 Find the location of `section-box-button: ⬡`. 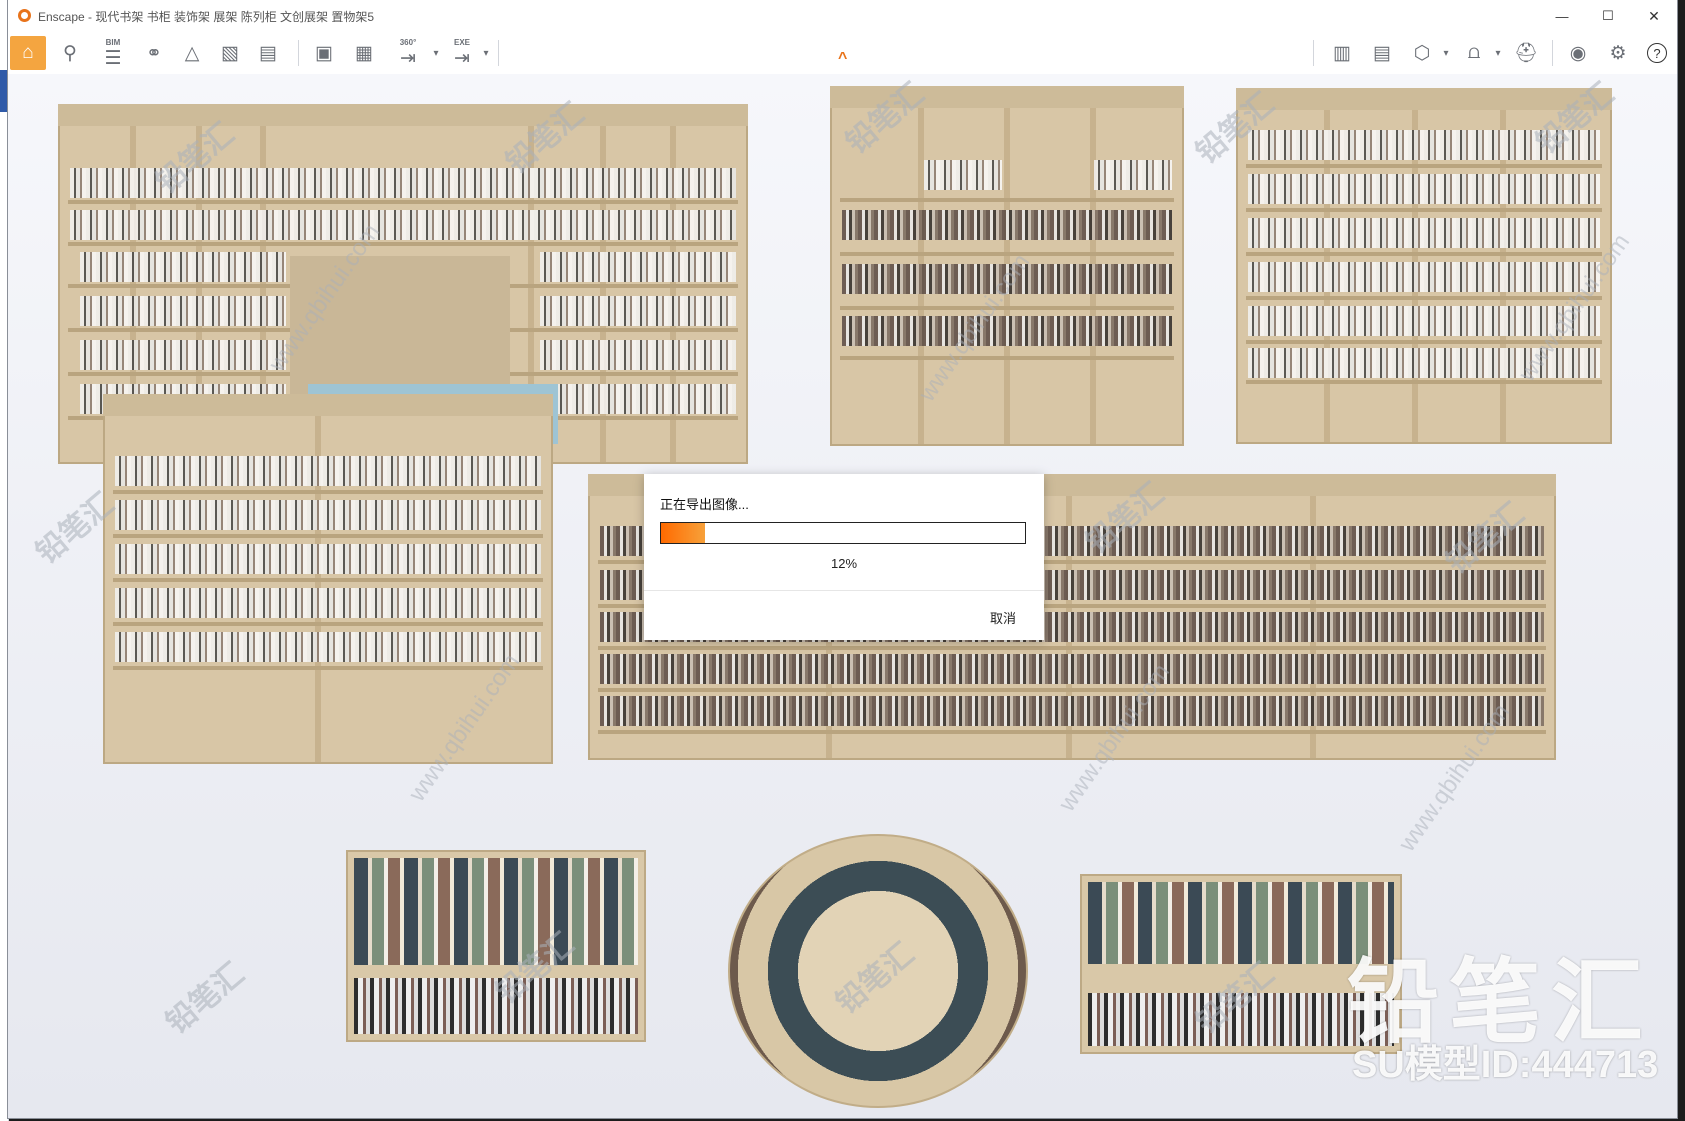

section-box-button: ⬡ is located at coordinates (1422, 53).